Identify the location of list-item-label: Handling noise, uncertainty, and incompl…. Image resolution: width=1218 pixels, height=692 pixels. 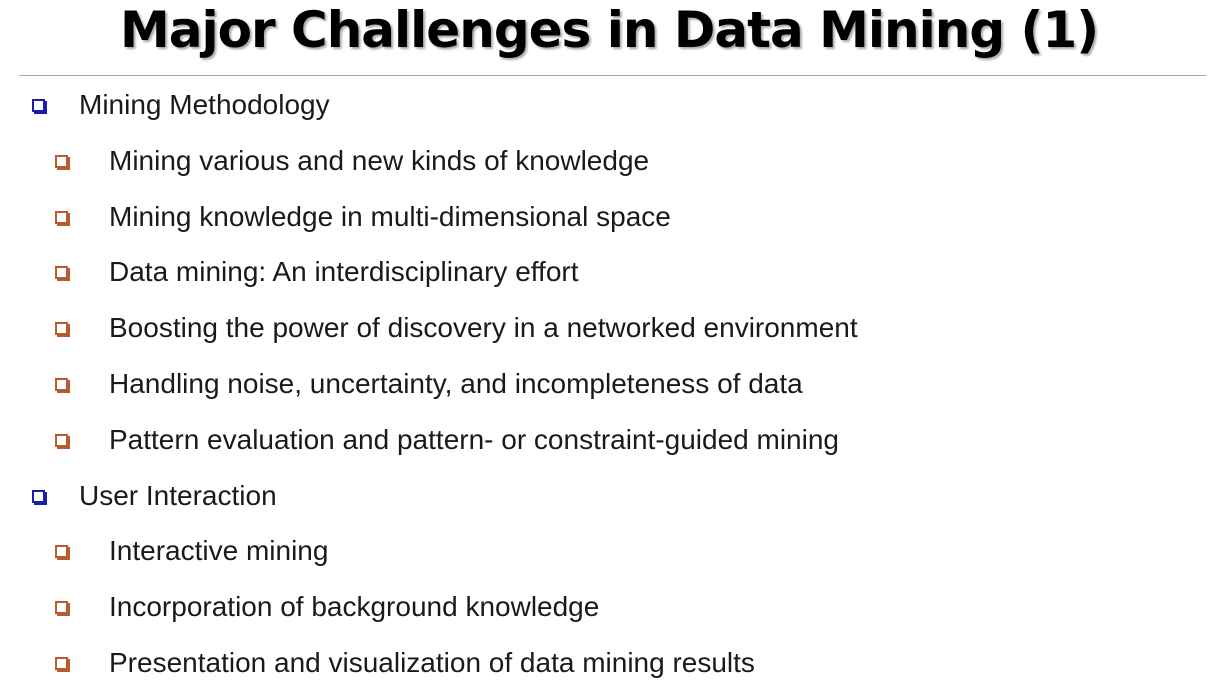
(456, 383).